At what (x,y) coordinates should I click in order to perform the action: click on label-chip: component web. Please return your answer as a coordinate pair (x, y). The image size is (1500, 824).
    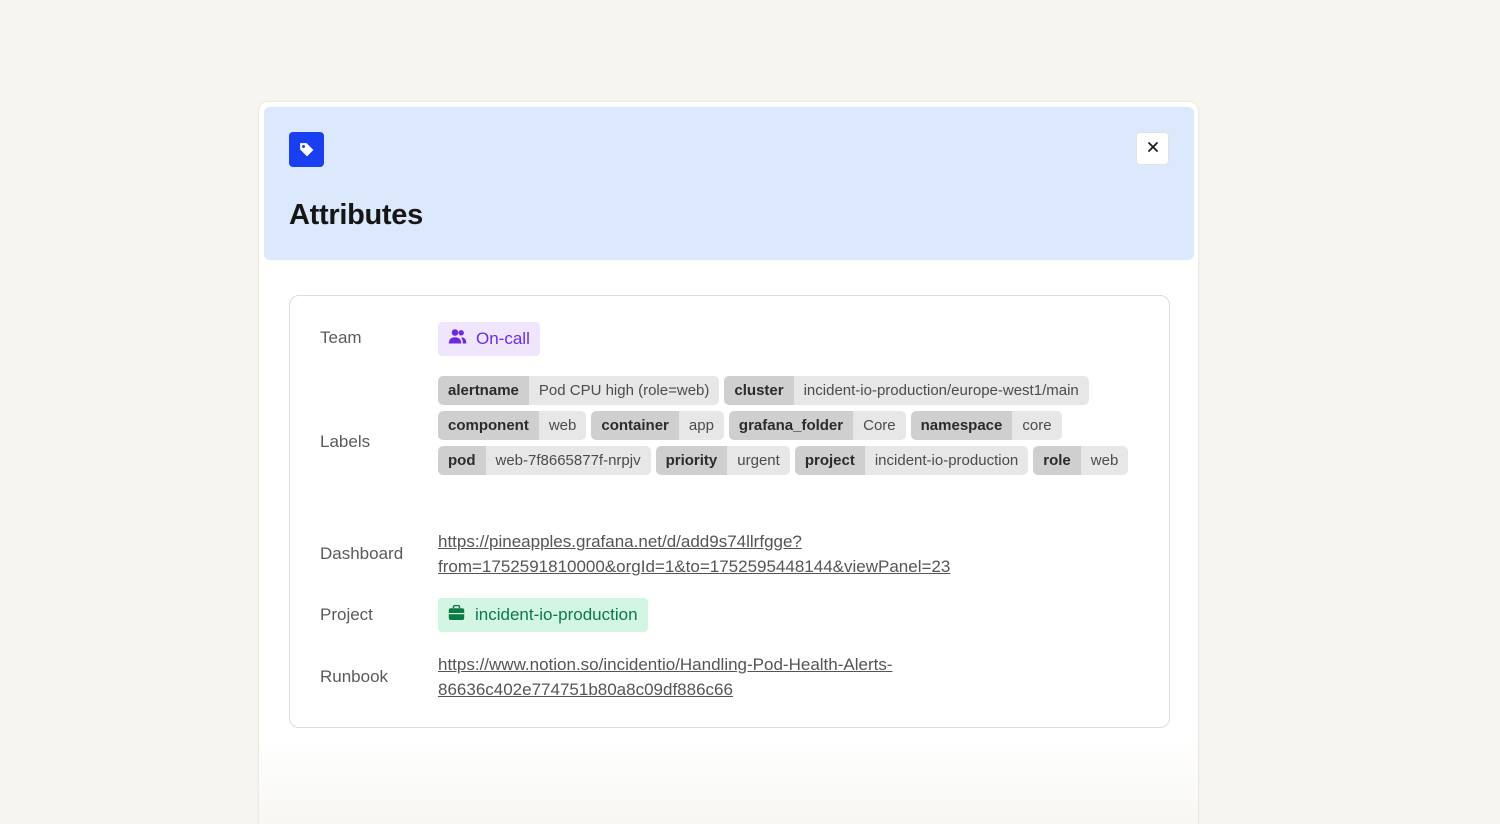
    Looking at the image, I should click on (512, 425).